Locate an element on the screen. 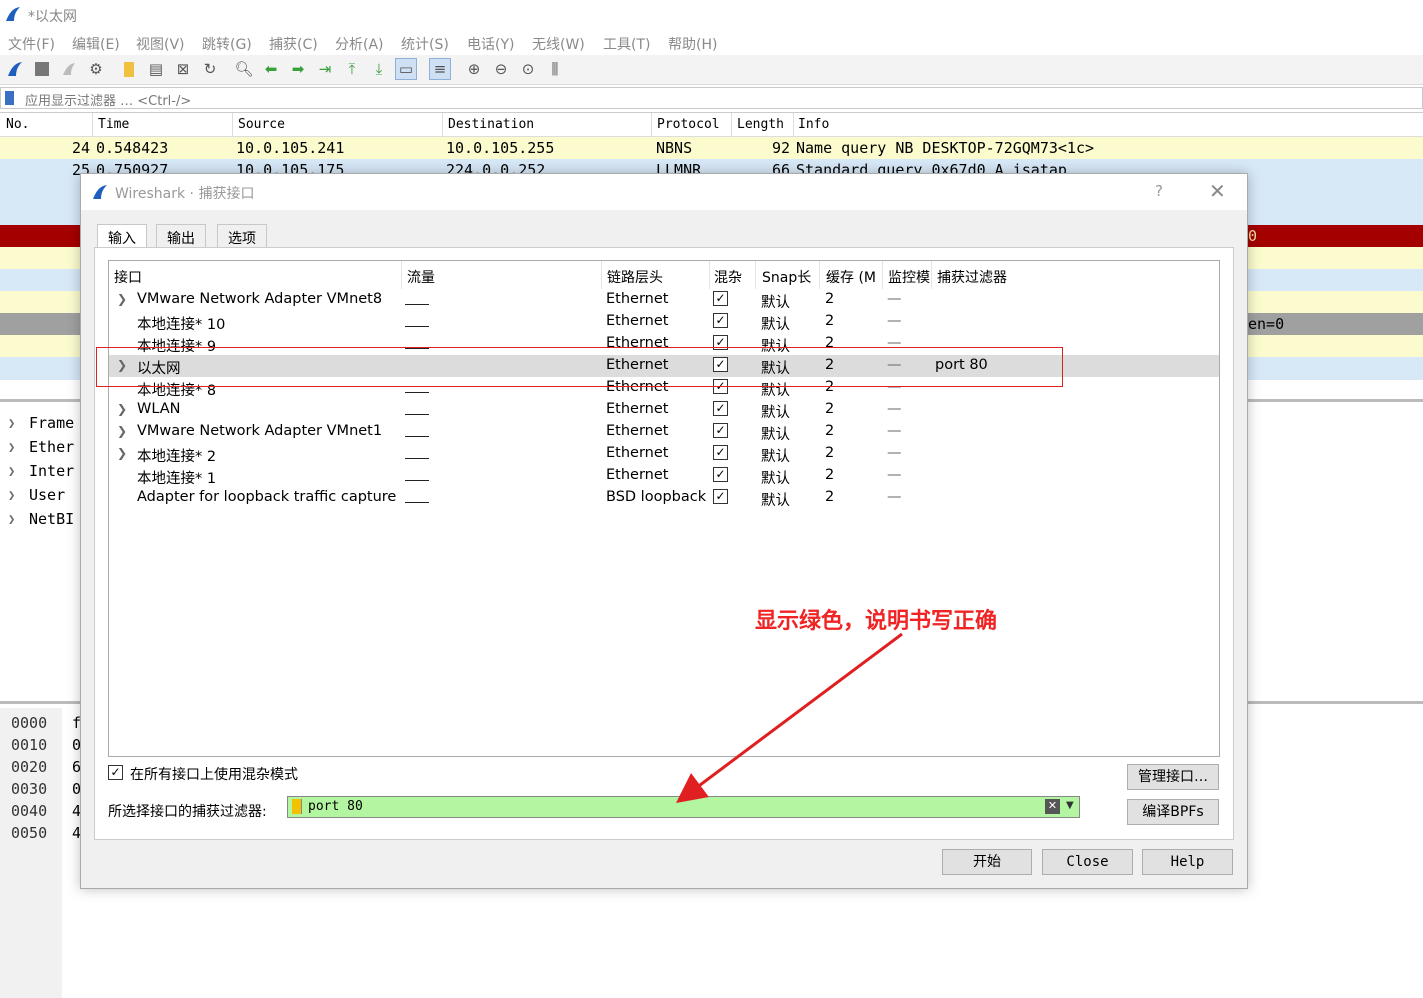 This screenshot has height=998, width=1423. menu-help: 帮助(H) is located at coordinates (692, 44).